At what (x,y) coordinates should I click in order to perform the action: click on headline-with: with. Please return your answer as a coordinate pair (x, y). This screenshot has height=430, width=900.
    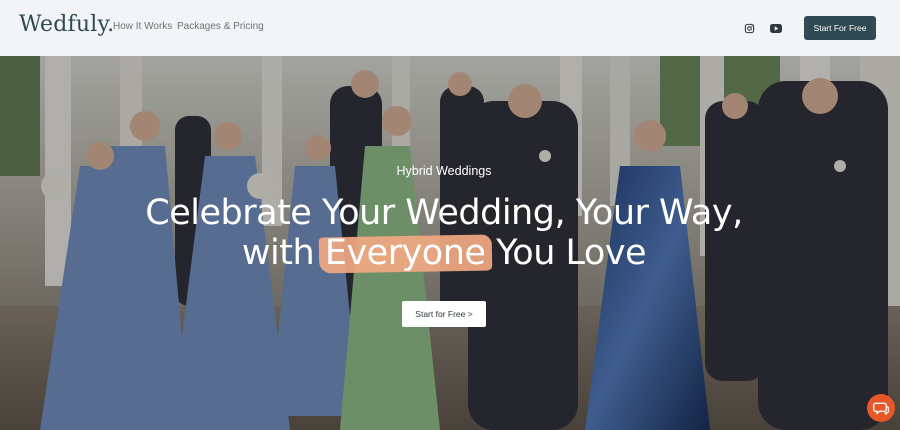
    Looking at the image, I should click on (278, 253).